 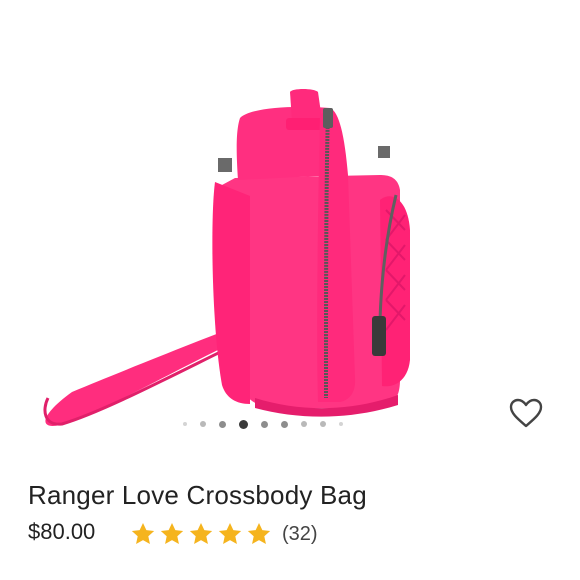 I want to click on wishlist-button, so click(x=526, y=413).